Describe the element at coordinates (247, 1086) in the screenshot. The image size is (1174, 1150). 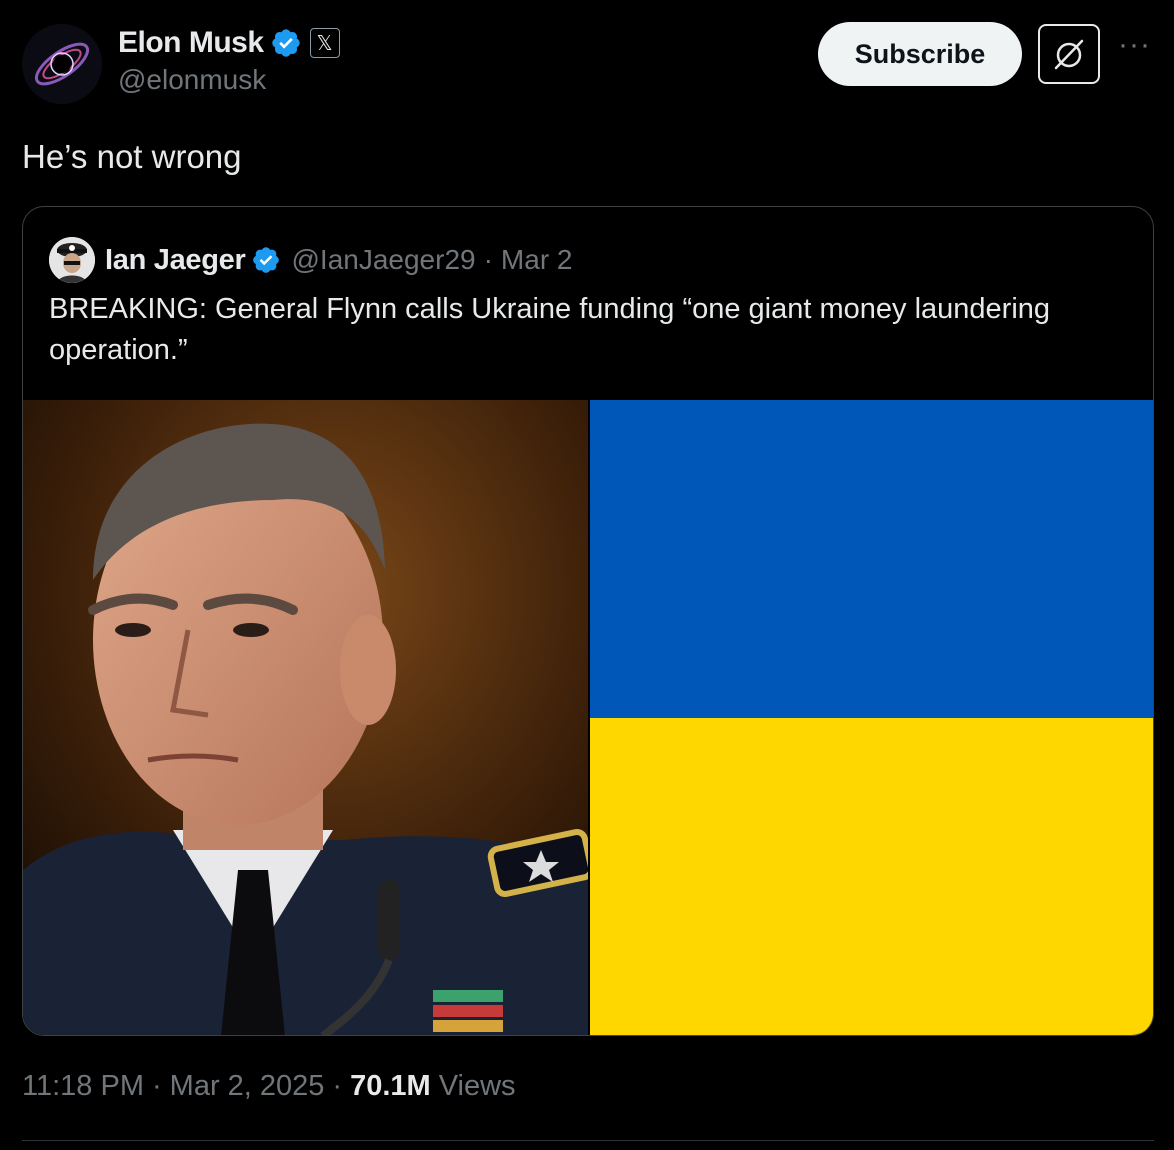
I see `tweet-date: Mar 2, 2025` at that location.